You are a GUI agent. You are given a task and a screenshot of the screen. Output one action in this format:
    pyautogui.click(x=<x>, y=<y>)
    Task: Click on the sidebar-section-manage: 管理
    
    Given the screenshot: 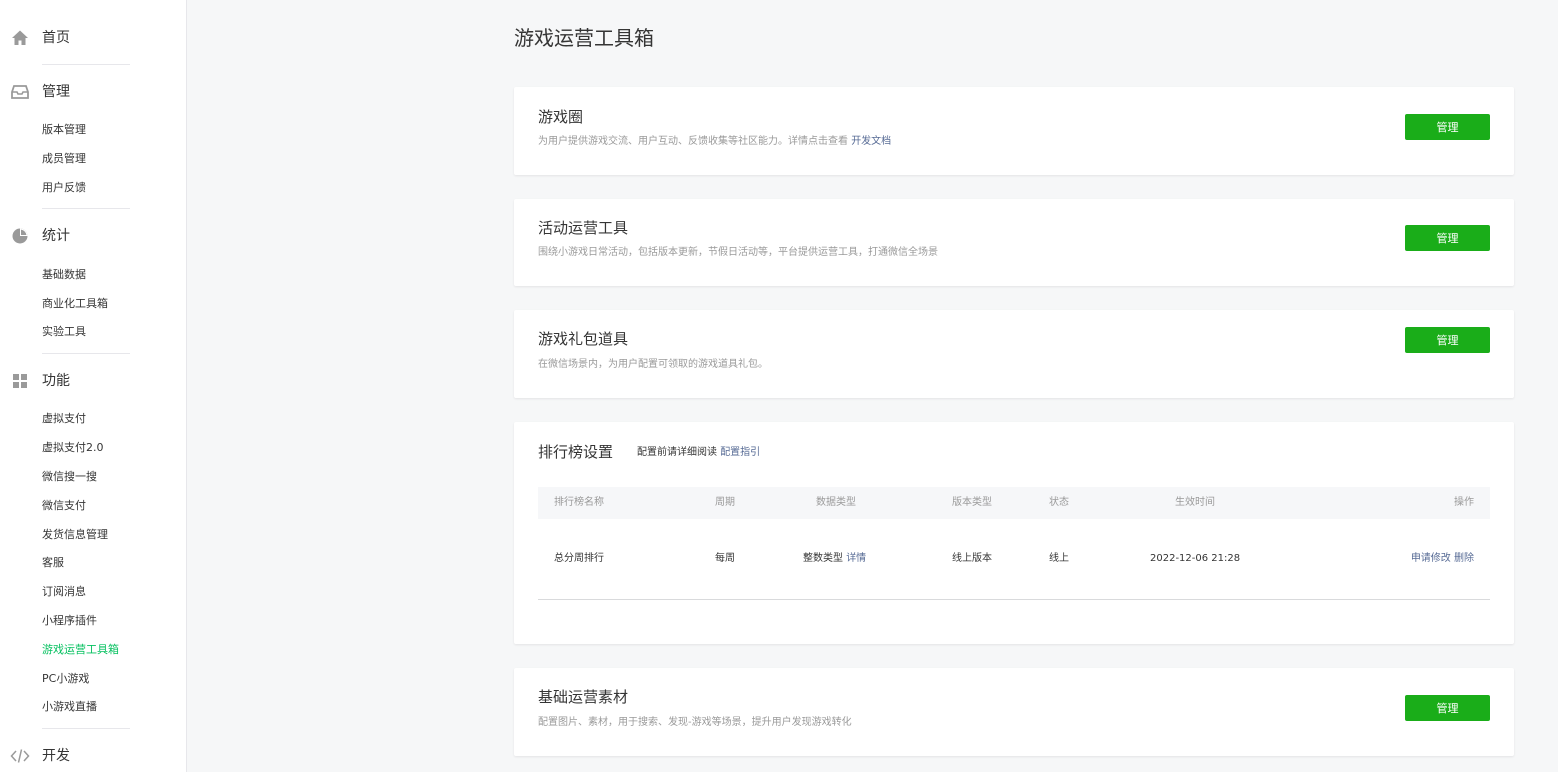 What is the action you would take?
    pyautogui.click(x=80, y=92)
    